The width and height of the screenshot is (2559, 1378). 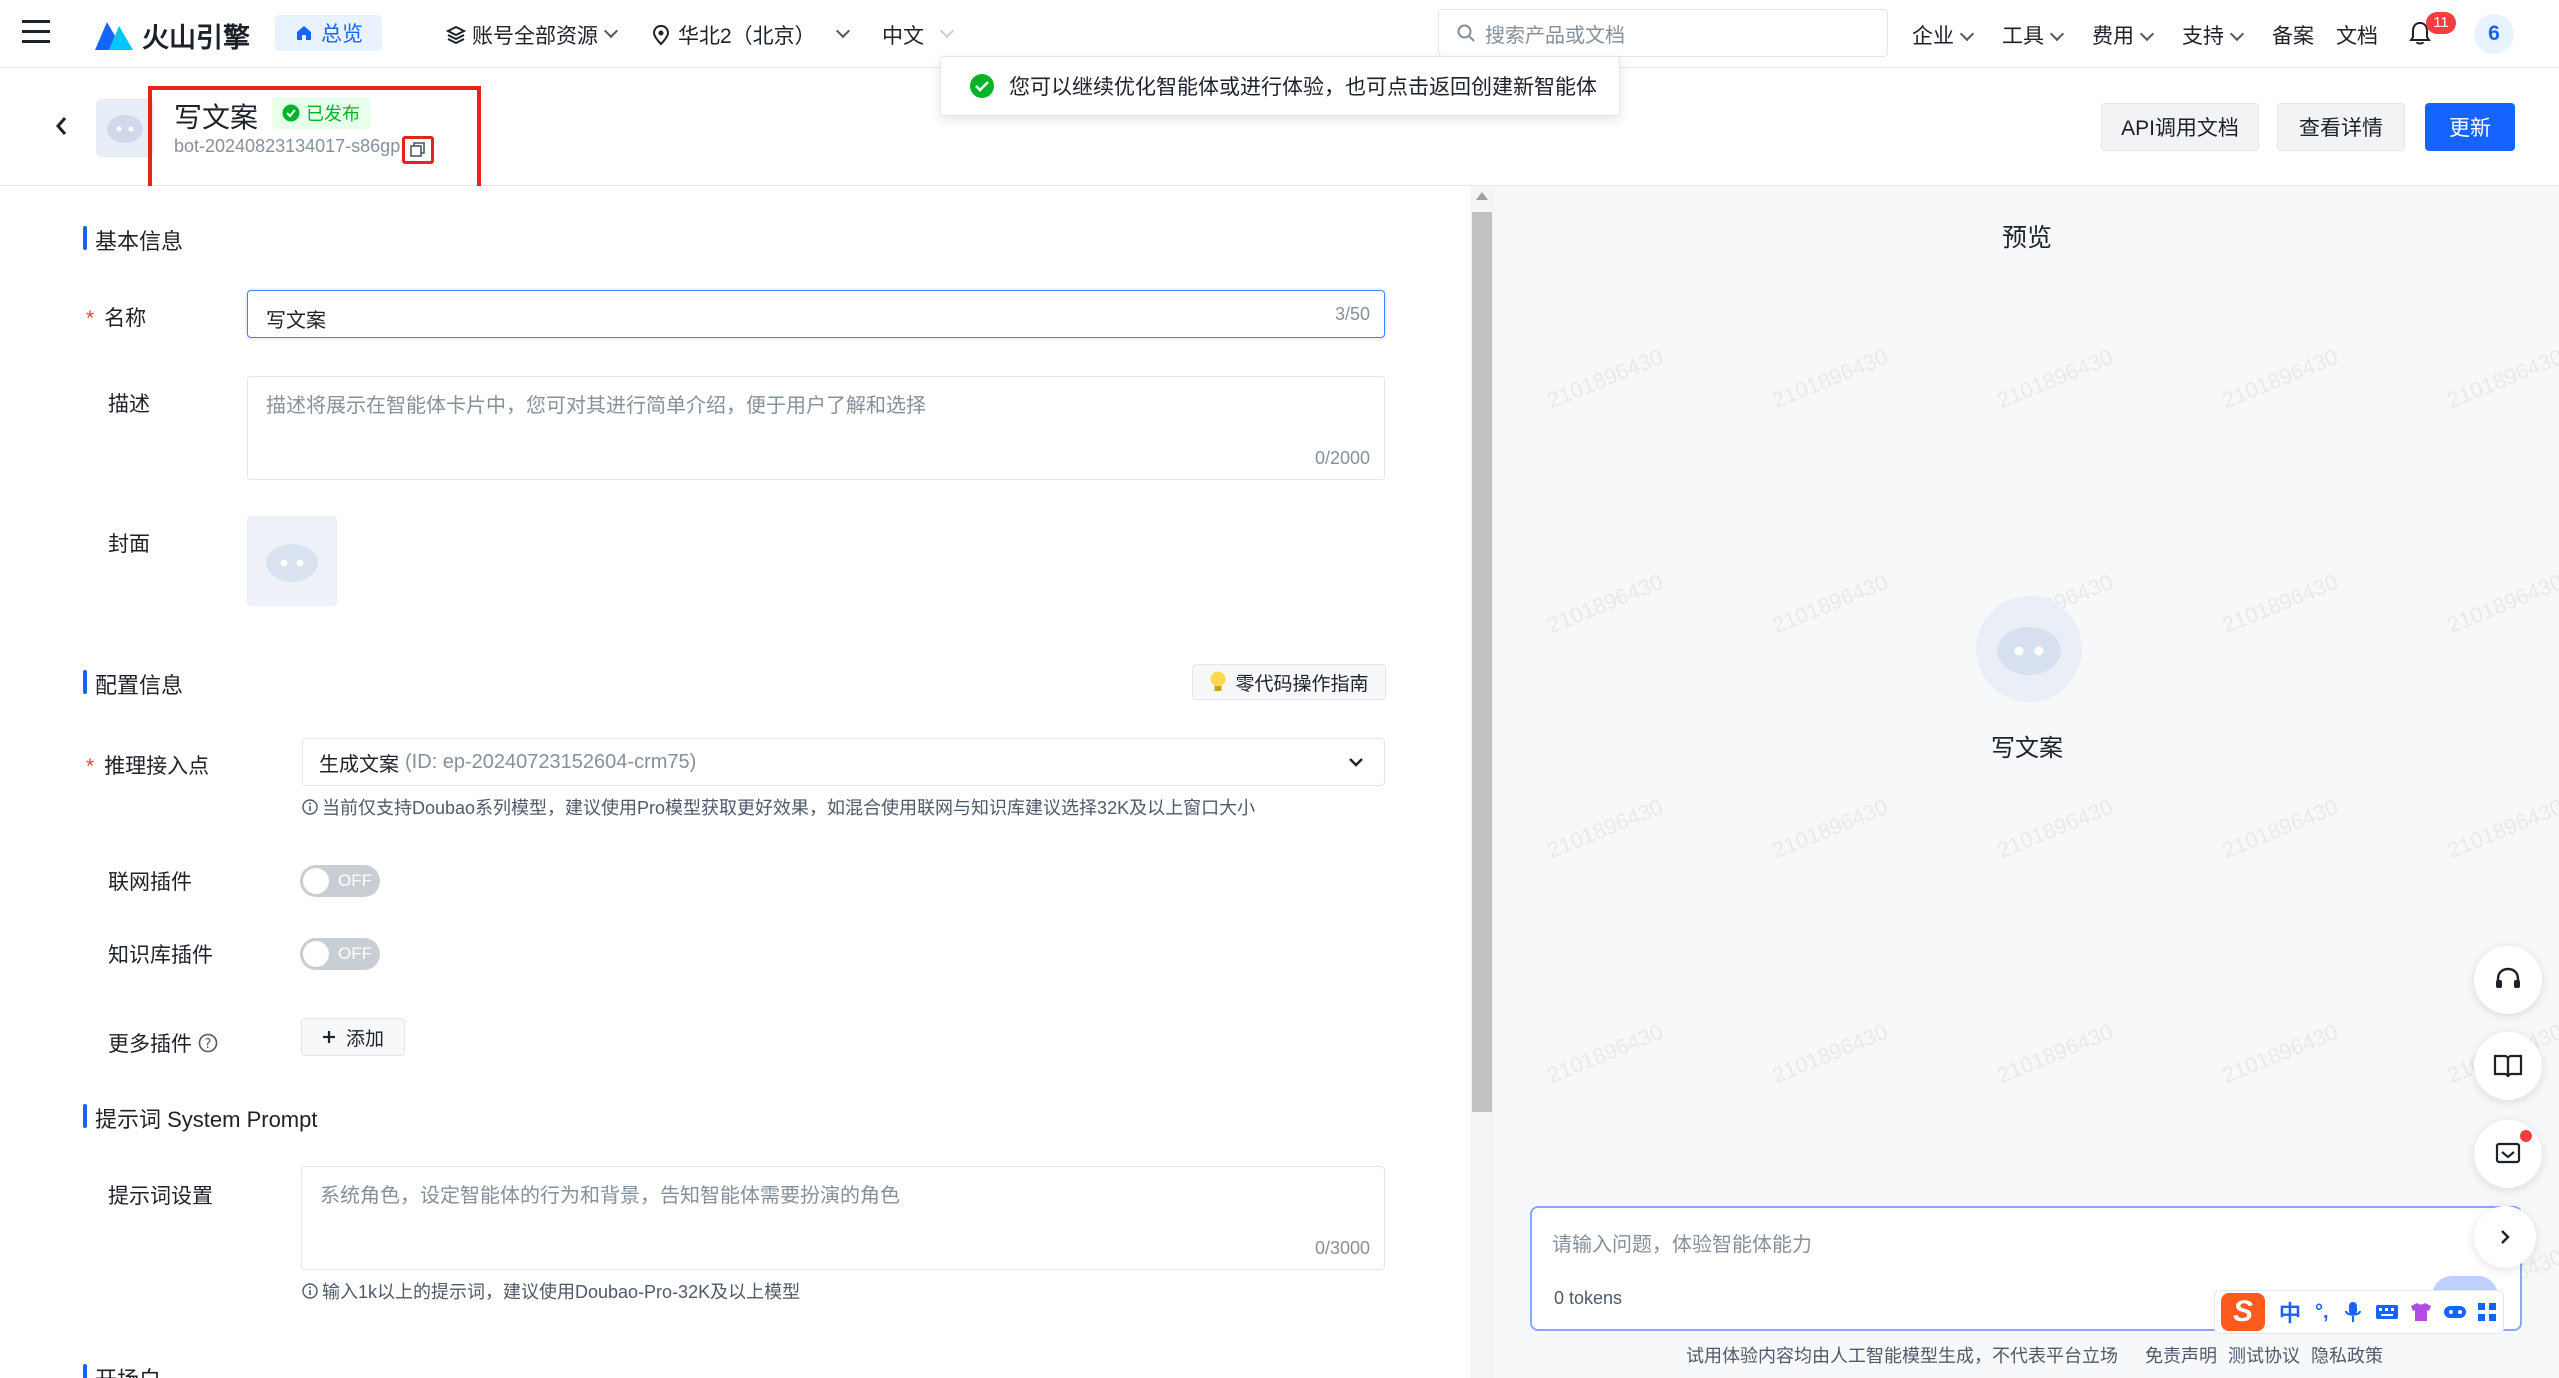 What do you see at coordinates (342, 34) in the screenshot?
I see `overview-tab-label: 总览` at bounding box center [342, 34].